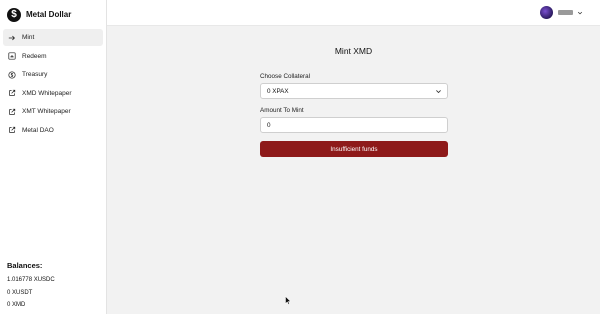 Image resolution: width=600 pixels, height=314 pixels. What do you see at coordinates (25, 265) in the screenshot?
I see `balances-title: Balances:` at bounding box center [25, 265].